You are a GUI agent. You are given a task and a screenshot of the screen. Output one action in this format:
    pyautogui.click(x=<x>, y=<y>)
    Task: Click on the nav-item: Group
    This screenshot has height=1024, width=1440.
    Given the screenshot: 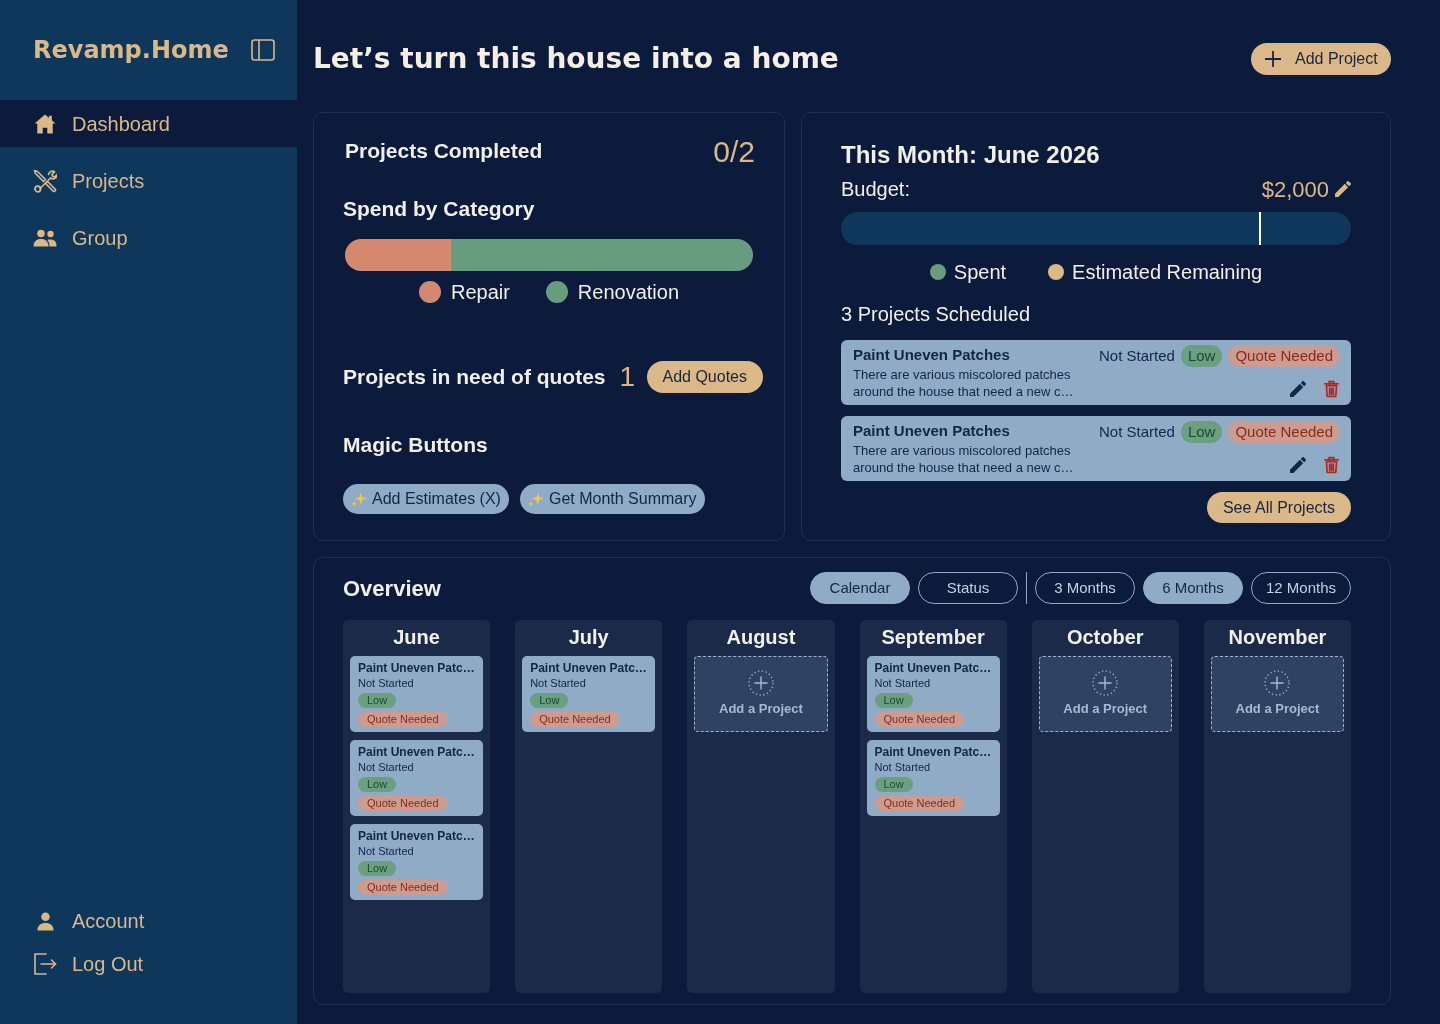 What is the action you would take?
    pyautogui.click(x=148, y=237)
    